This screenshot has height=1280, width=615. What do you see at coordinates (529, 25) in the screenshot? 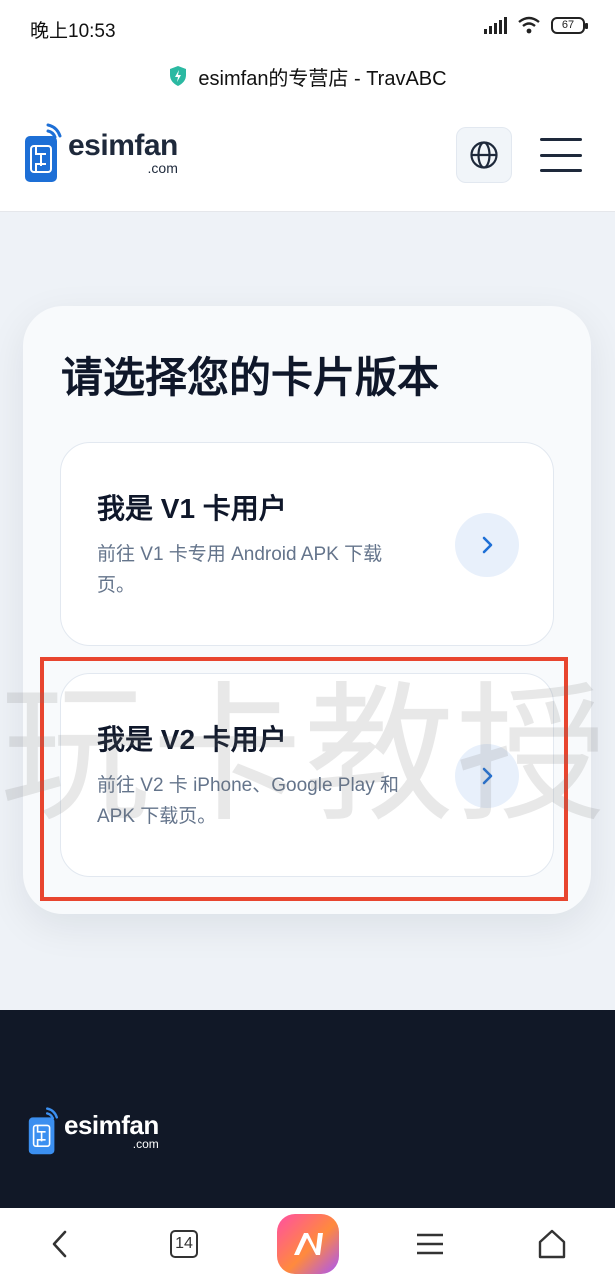
I see `wifi-icon` at bounding box center [529, 25].